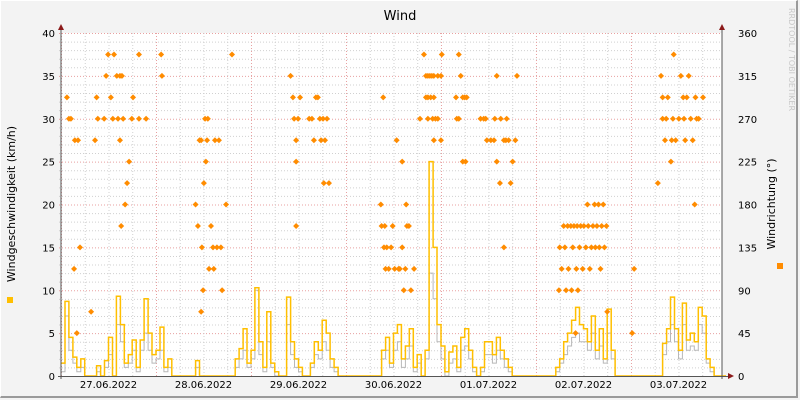 Image resolution: width=800 pixels, height=400 pixels. What do you see at coordinates (108, 385) in the screenshot?
I see `x-tick-label: 27.06.2022` at bounding box center [108, 385].